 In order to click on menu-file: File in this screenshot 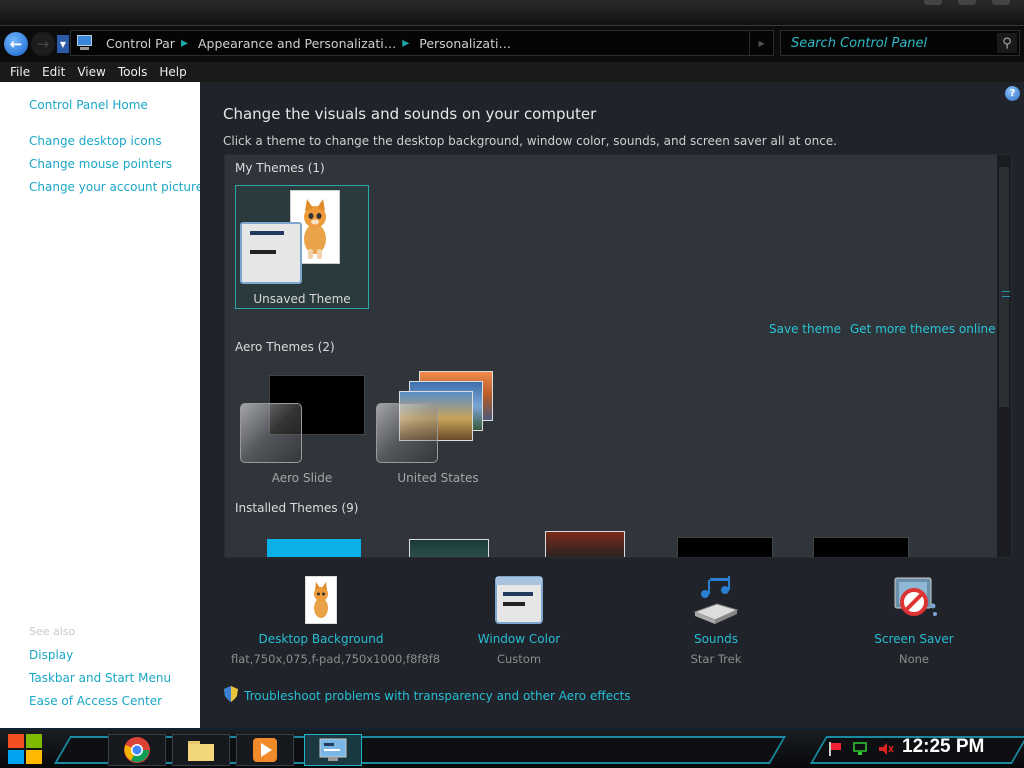, I will do `click(20, 72)`.